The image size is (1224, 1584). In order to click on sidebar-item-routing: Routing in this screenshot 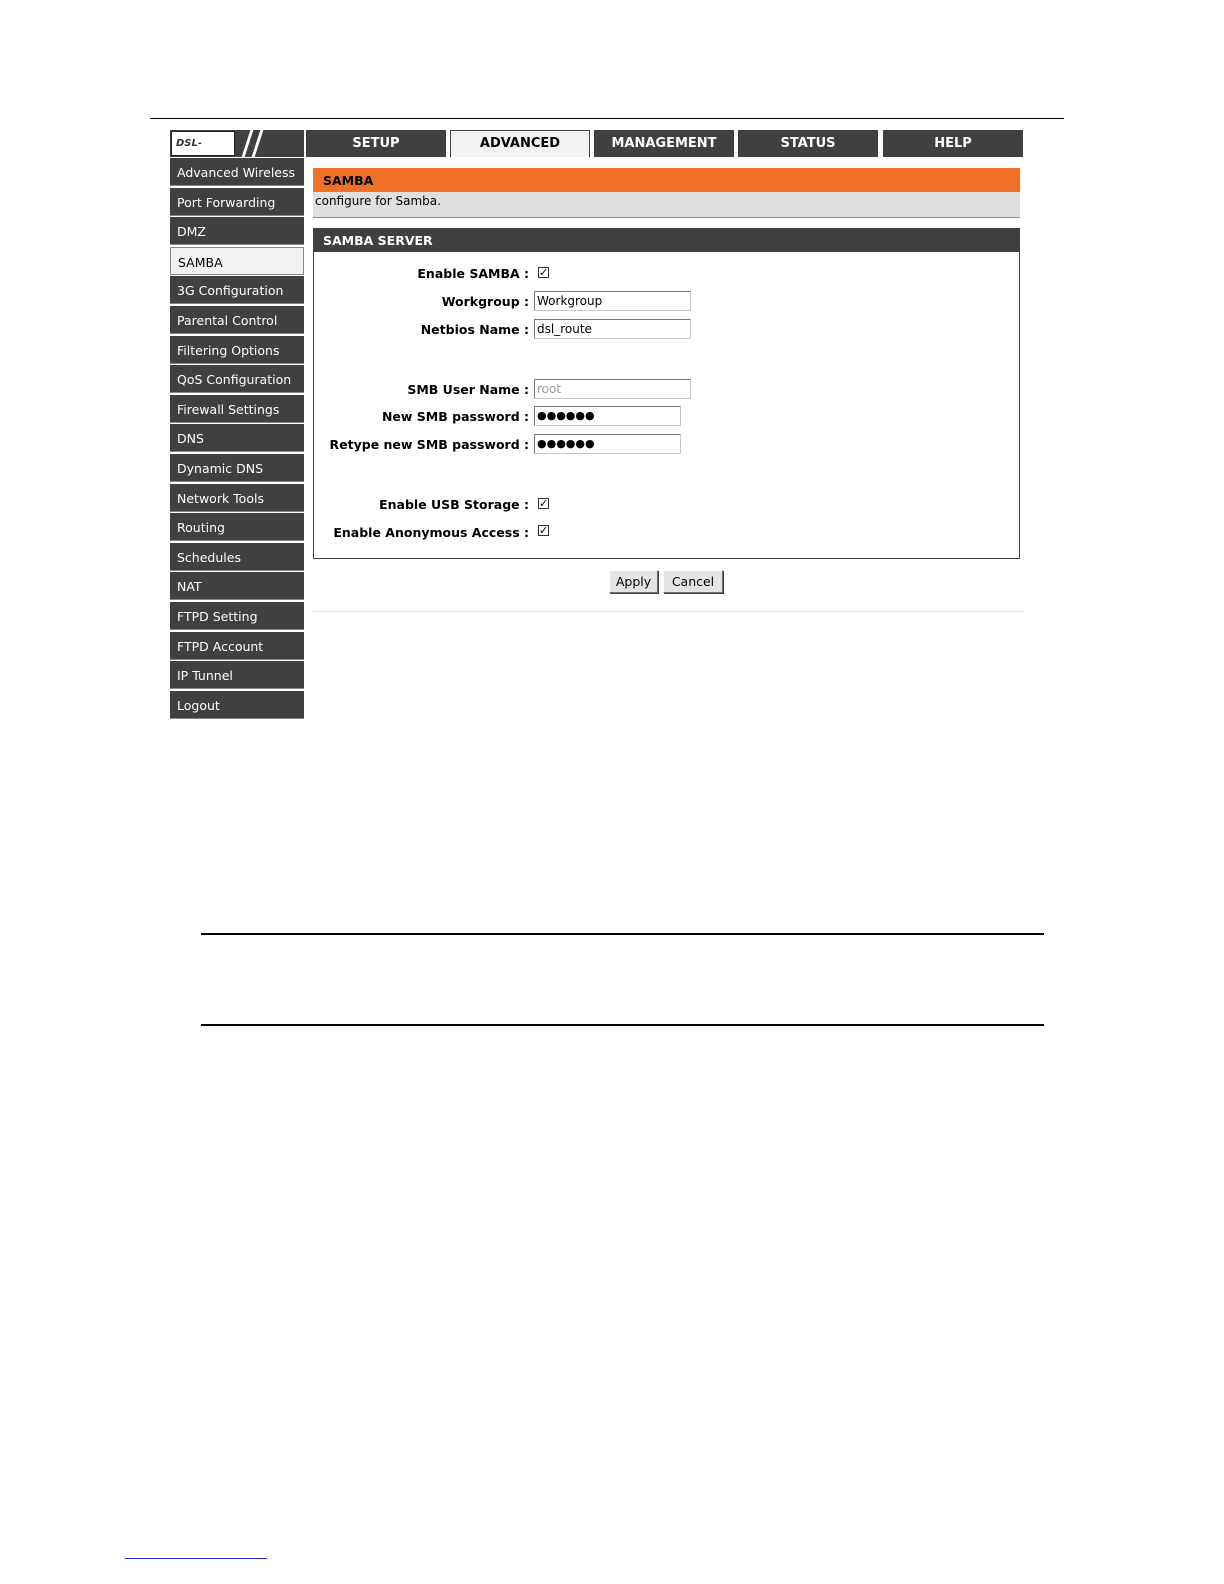, I will do `click(237, 527)`.